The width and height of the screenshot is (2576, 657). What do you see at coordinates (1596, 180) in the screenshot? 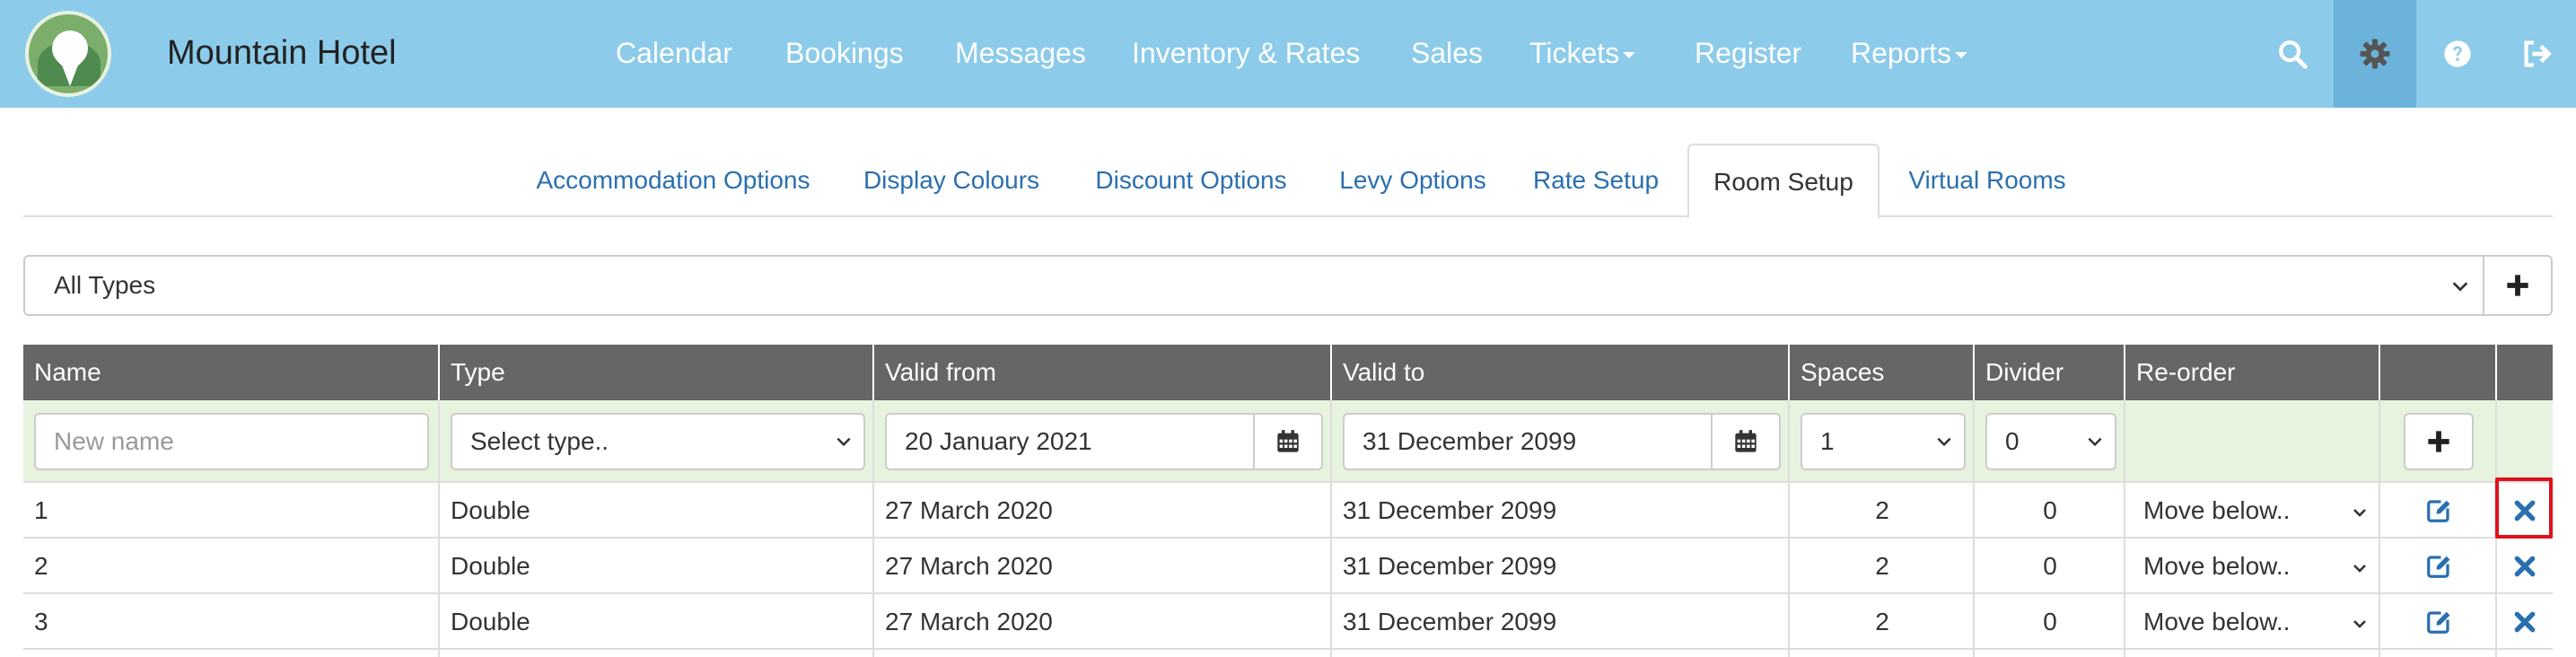
I see `tab-rate-setup: Rate Setup` at bounding box center [1596, 180].